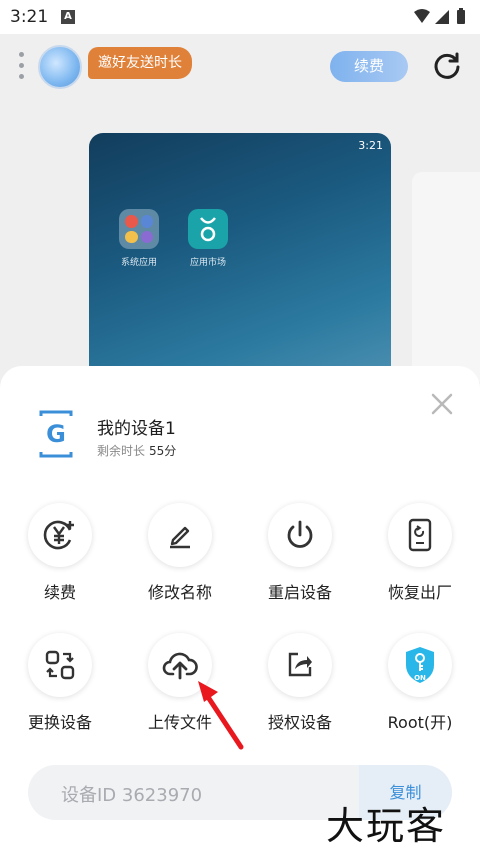 This screenshot has height=853, width=480. Describe the element at coordinates (139, 229) in the screenshot. I see `system-apps-icon` at that location.